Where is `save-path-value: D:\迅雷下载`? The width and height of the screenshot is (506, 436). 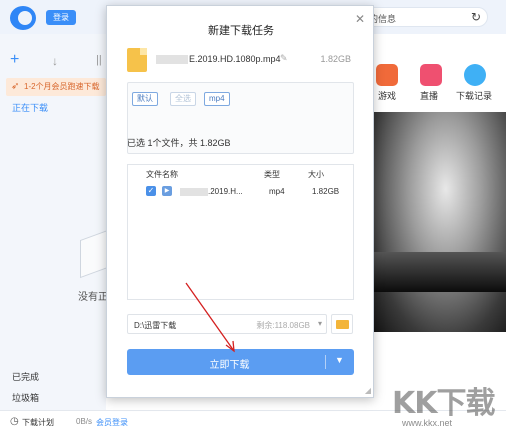
save-path-value: D:\迅雷下载 is located at coordinates (155, 325).